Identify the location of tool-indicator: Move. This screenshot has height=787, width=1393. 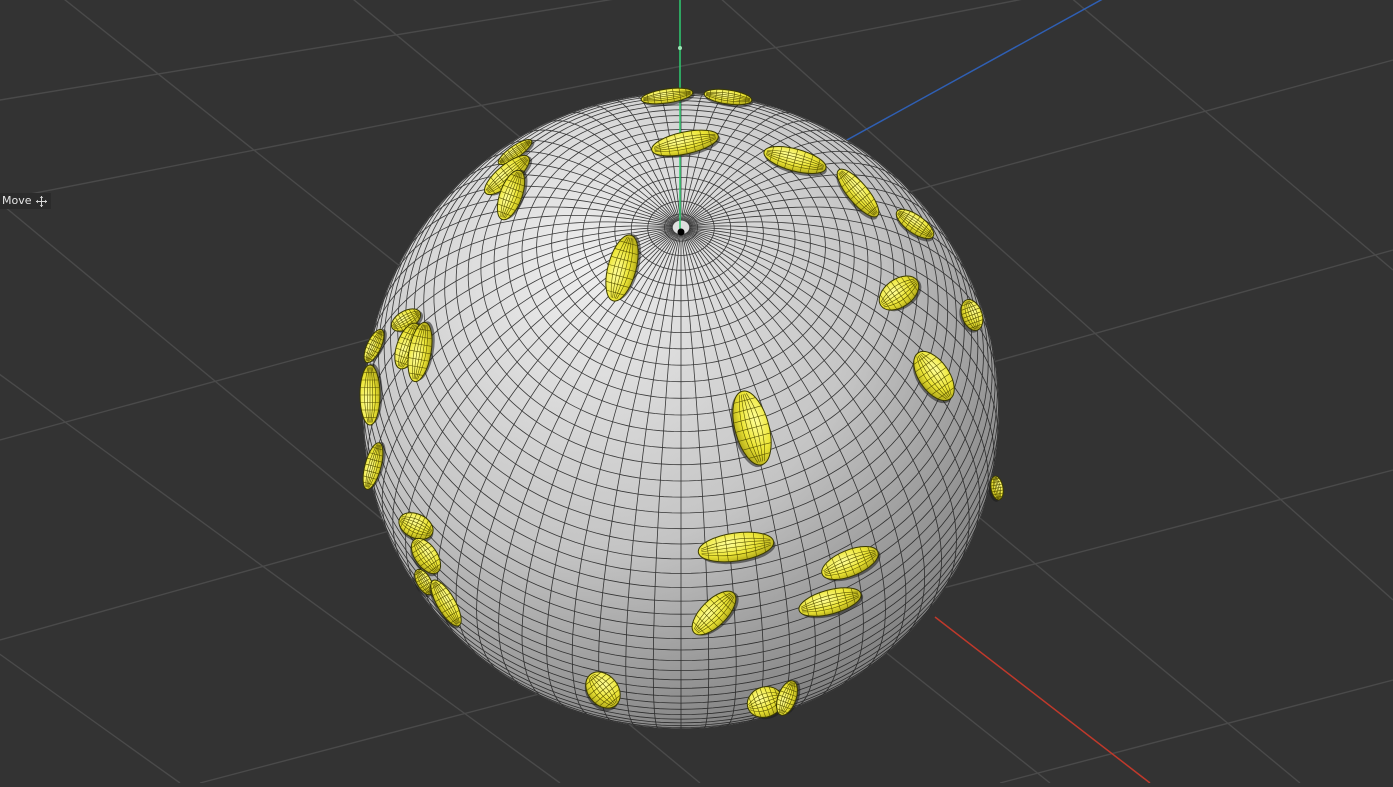
(25, 201).